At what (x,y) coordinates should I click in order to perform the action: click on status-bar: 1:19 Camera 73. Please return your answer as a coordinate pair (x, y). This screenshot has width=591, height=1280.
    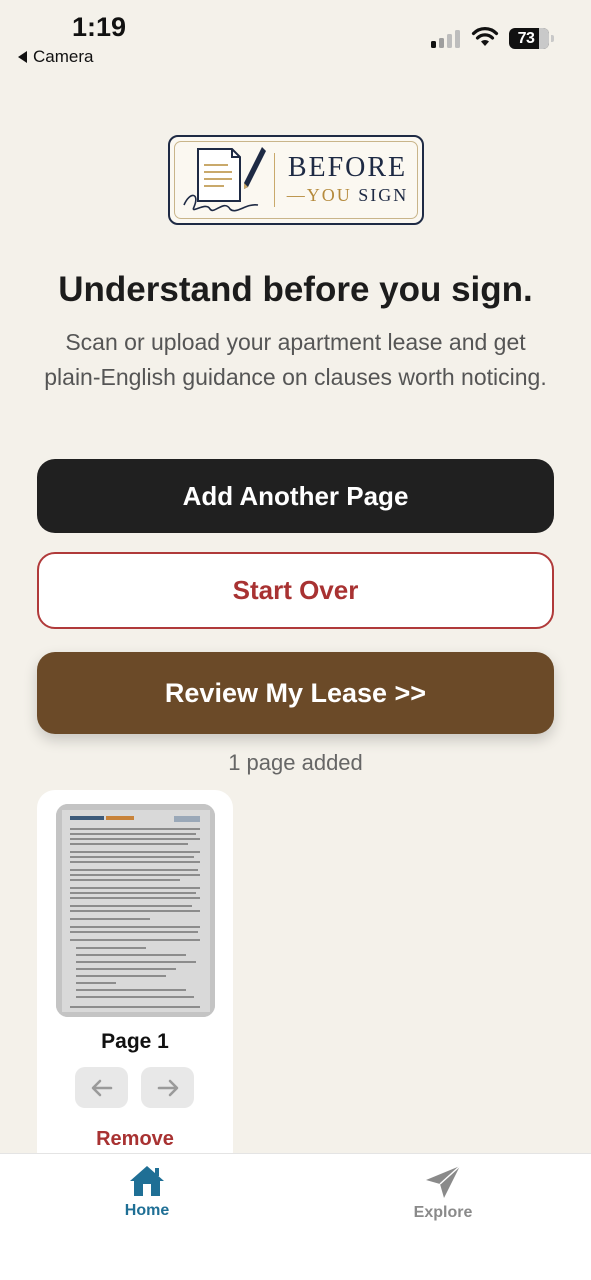
    Looking at the image, I should click on (295, 40).